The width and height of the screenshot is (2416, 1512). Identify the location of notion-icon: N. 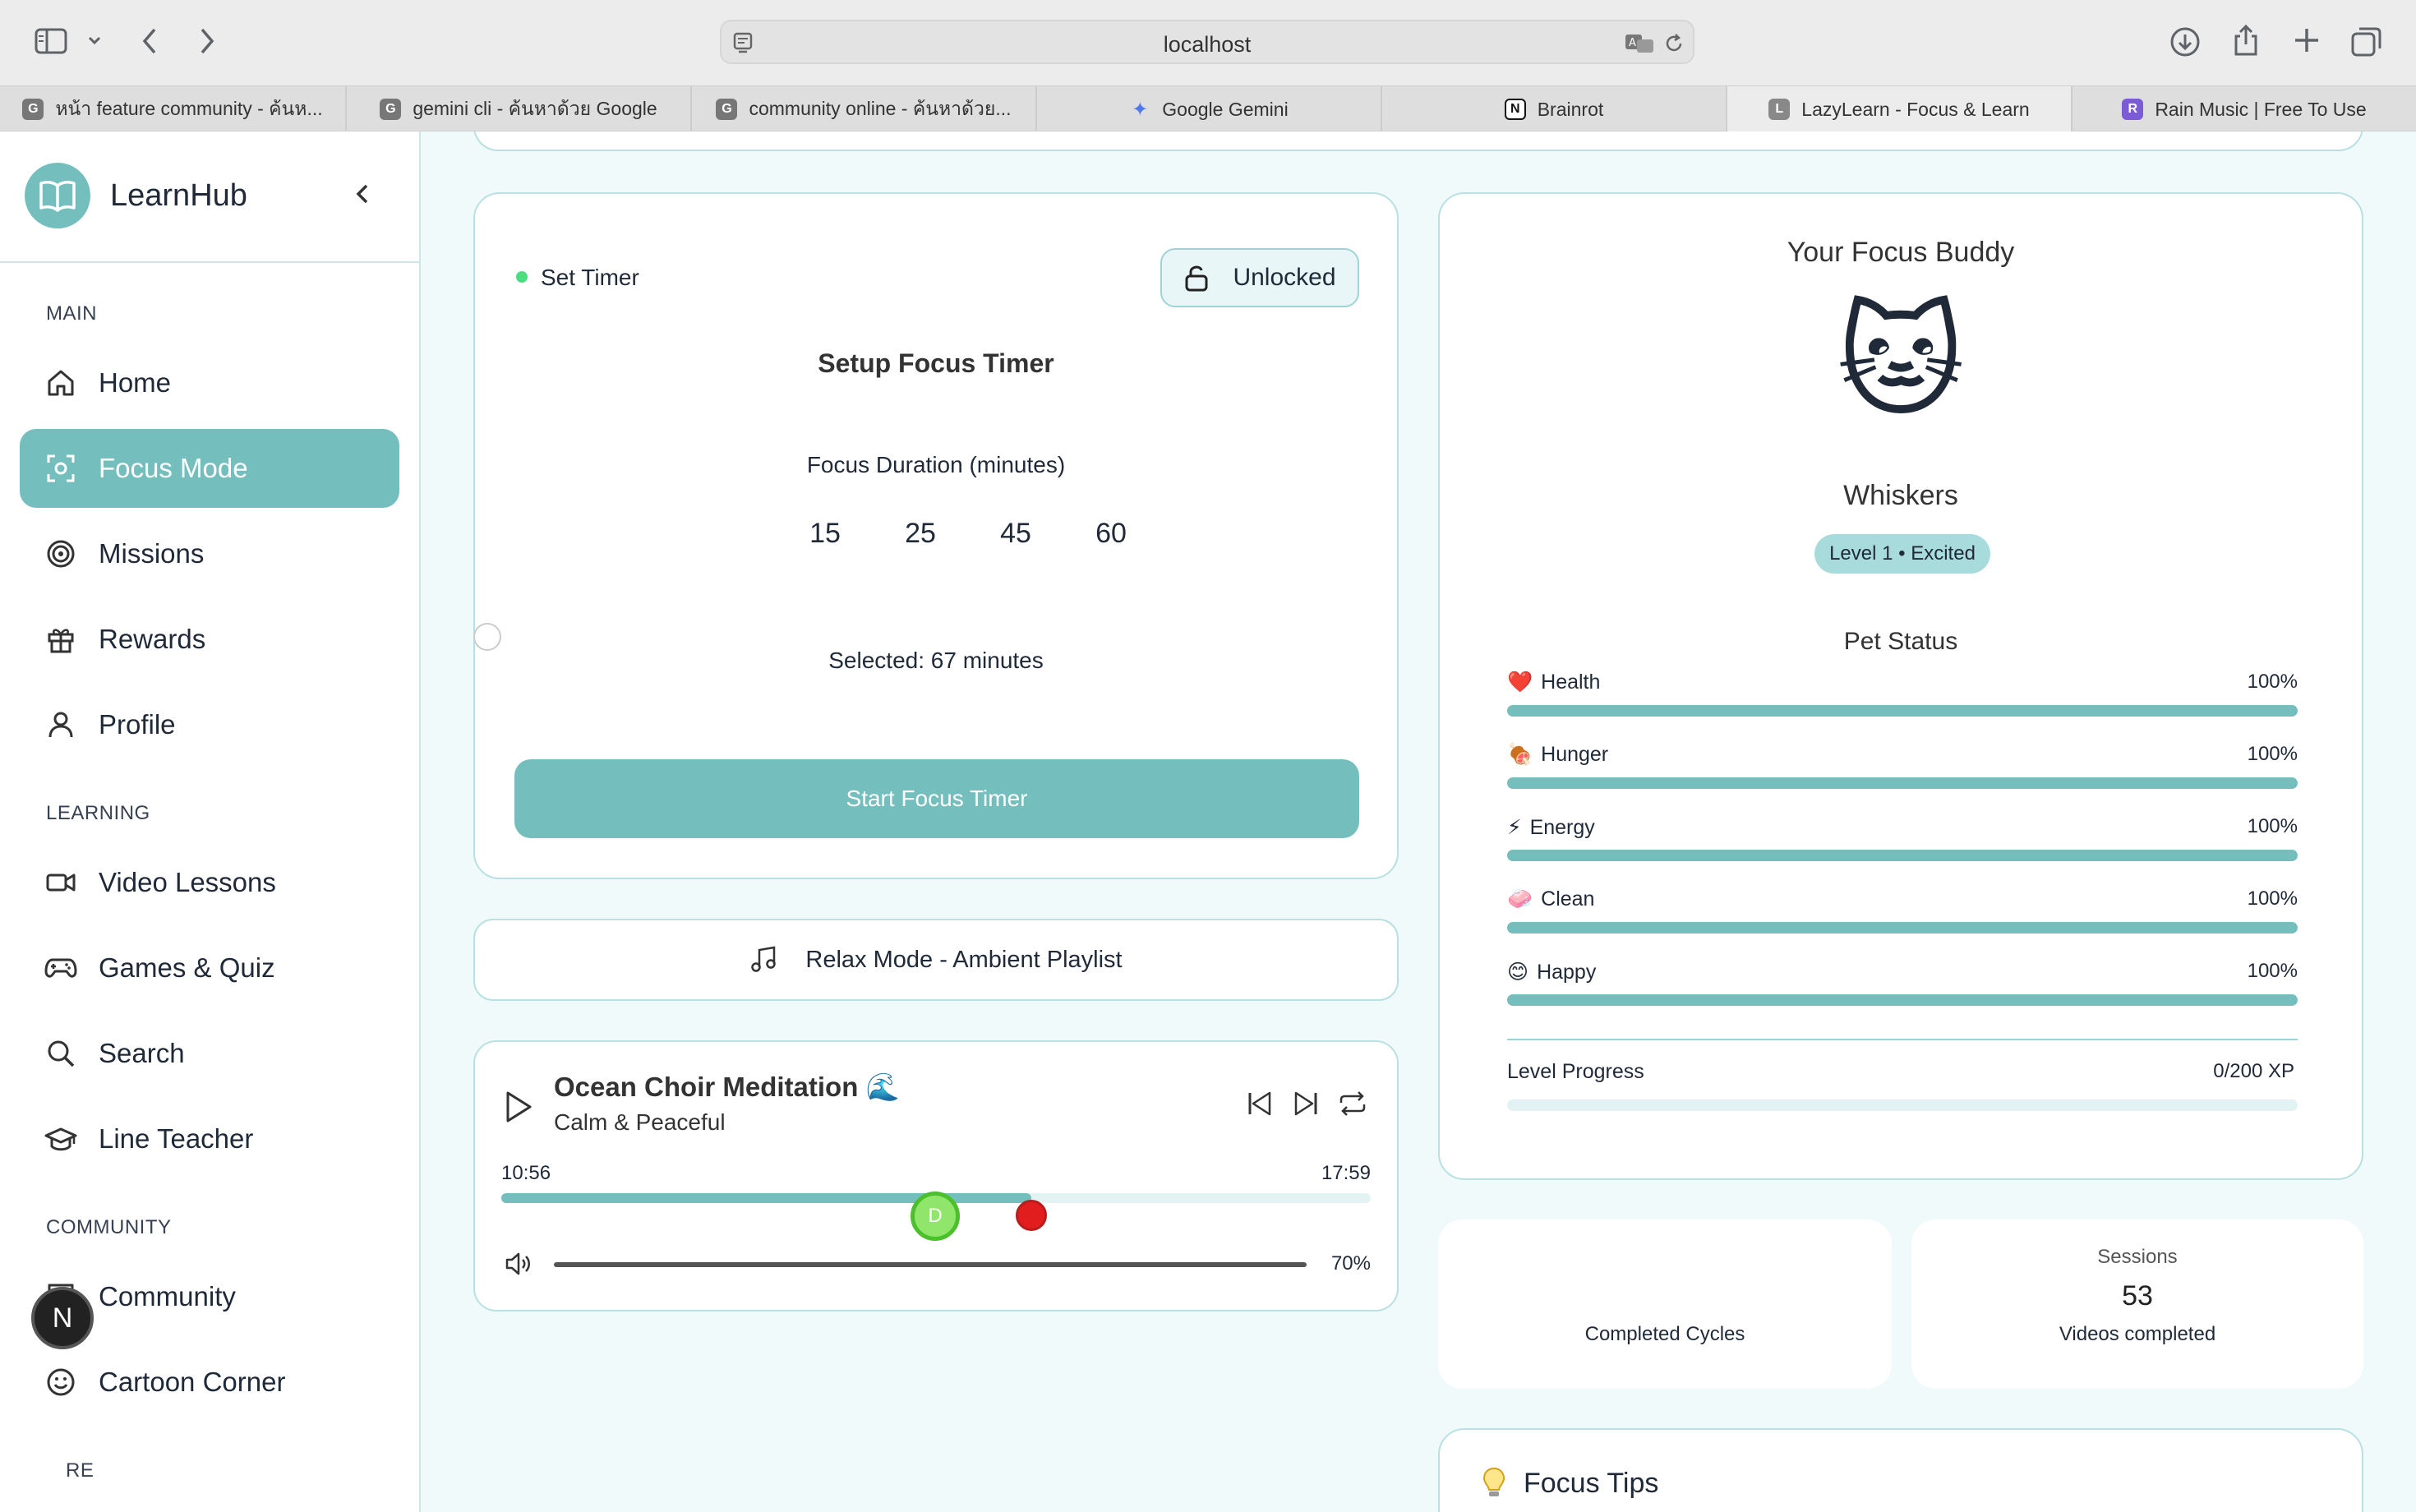
(1515, 109).